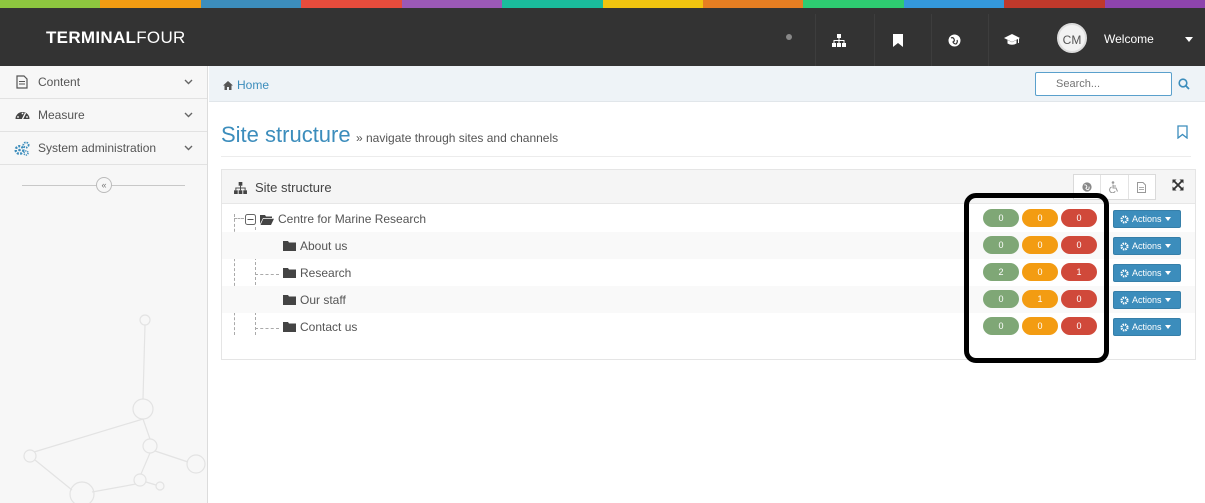 The width and height of the screenshot is (1205, 503). Describe the element at coordinates (91, 37) in the screenshot. I see `brand-bold: TERMINAL` at that location.